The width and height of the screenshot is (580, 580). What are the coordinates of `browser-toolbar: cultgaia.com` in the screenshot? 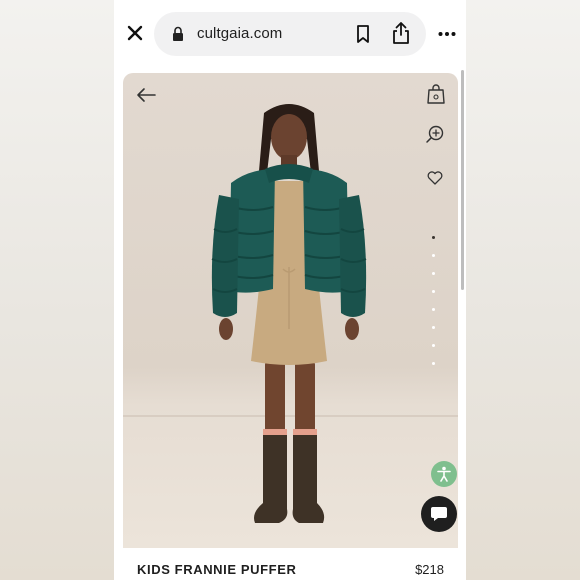 It's located at (290, 34).